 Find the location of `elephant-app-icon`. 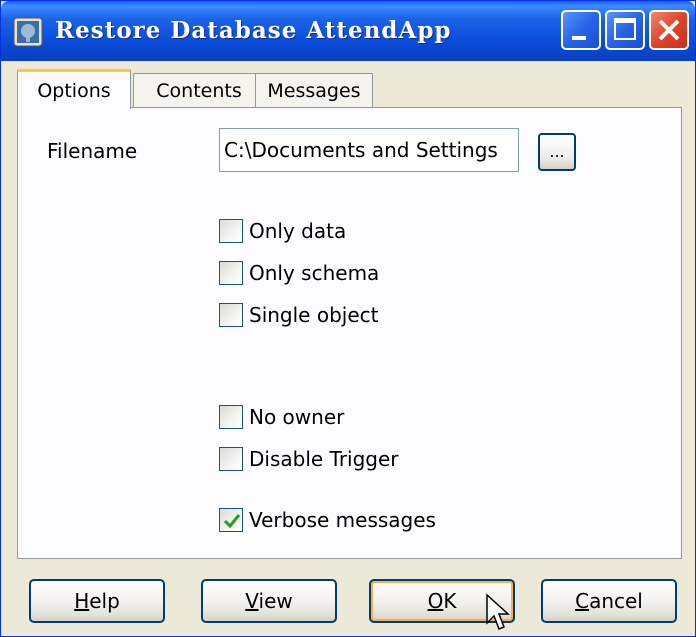

elephant-app-icon is located at coordinates (28, 32).